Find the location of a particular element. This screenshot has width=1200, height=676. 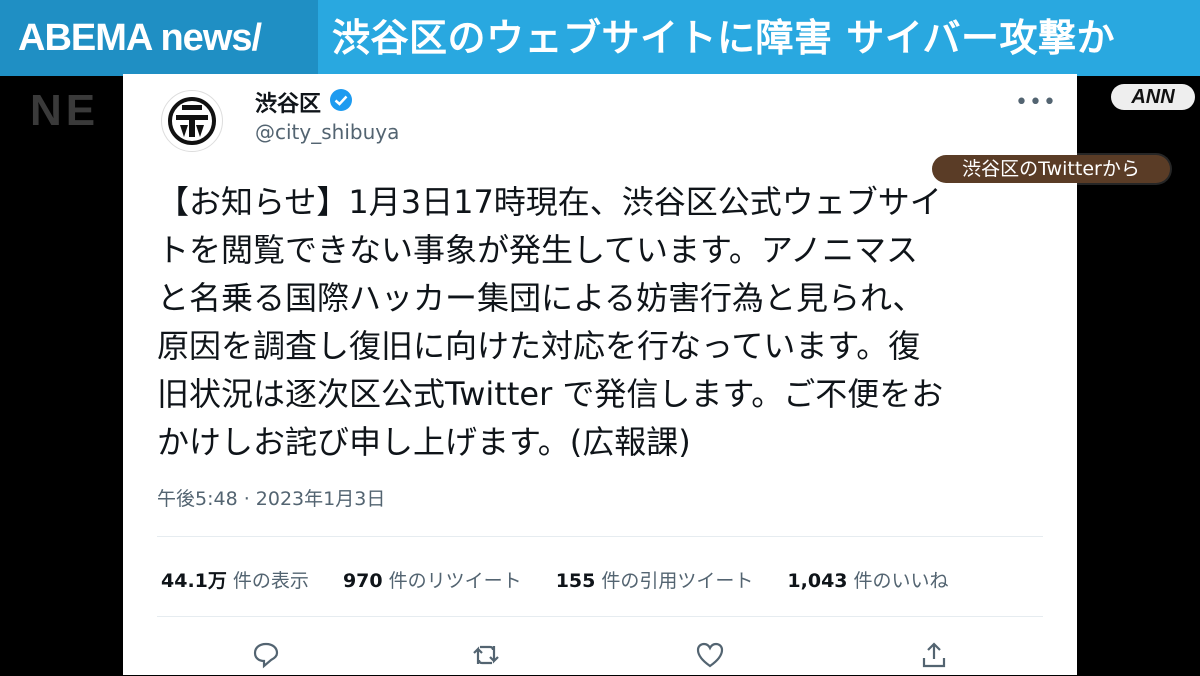

stat-views: 44.1万 件の表示 is located at coordinates (235, 579).